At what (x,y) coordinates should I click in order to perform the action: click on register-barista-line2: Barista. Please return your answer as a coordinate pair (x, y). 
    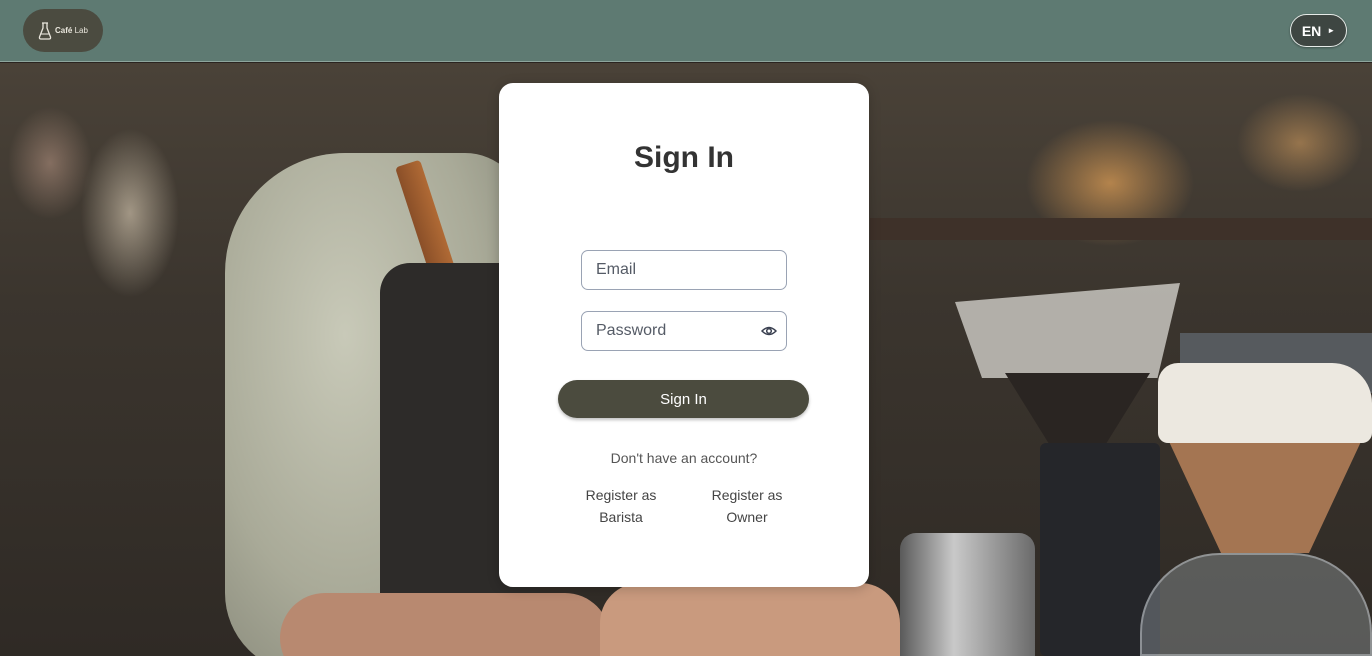
    Looking at the image, I should click on (621, 517).